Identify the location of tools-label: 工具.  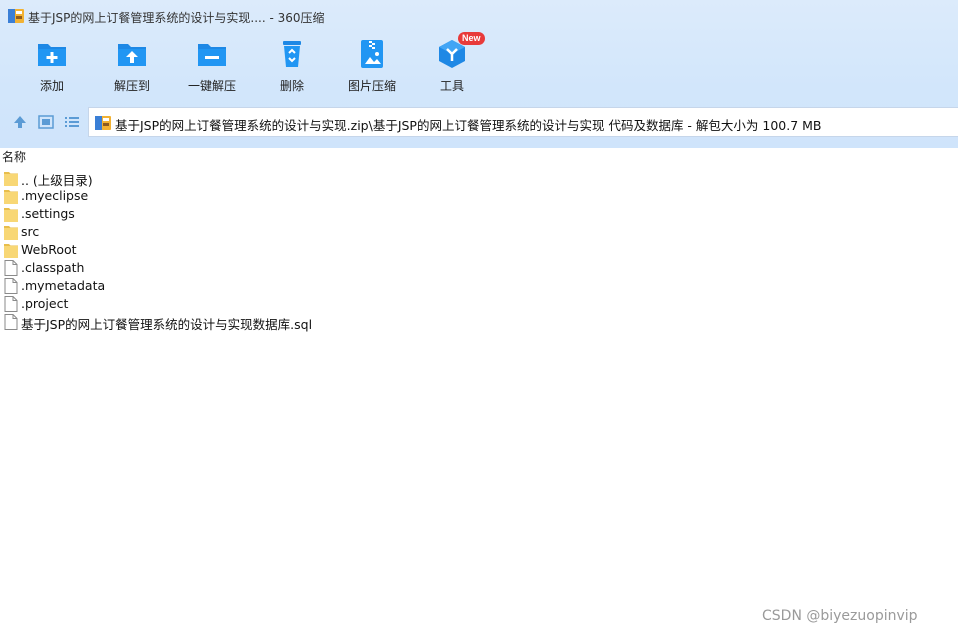
(451, 86).